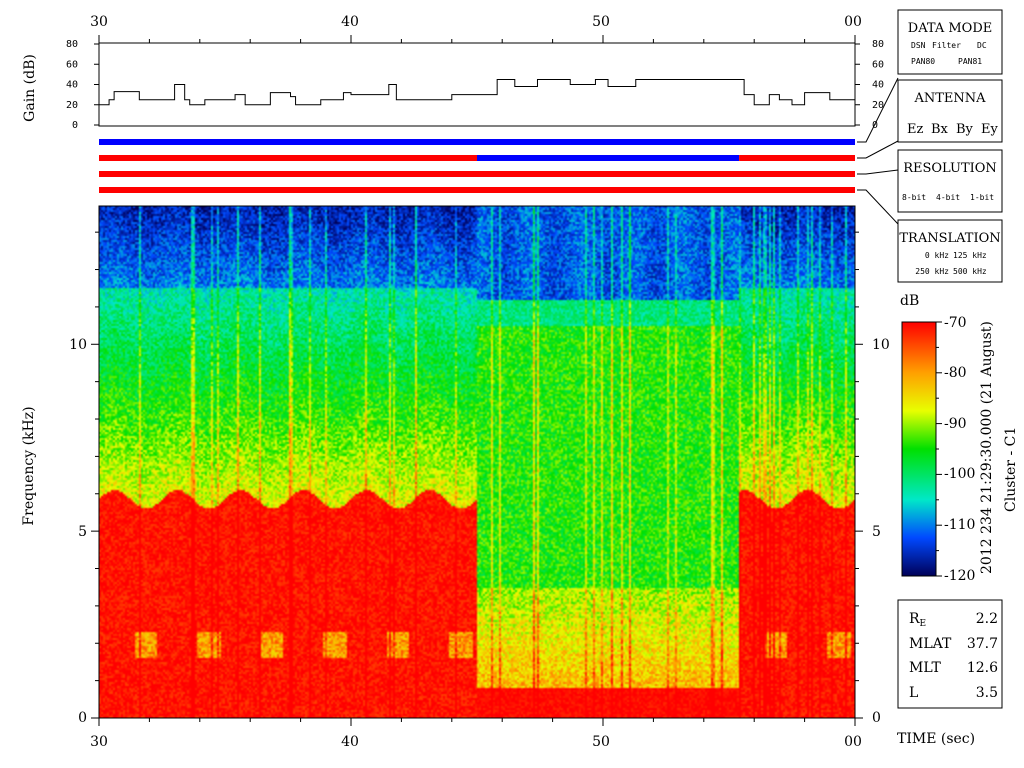 The width and height of the screenshot is (1024, 768). I want to click on antenna-bx: Bx, so click(940, 129).